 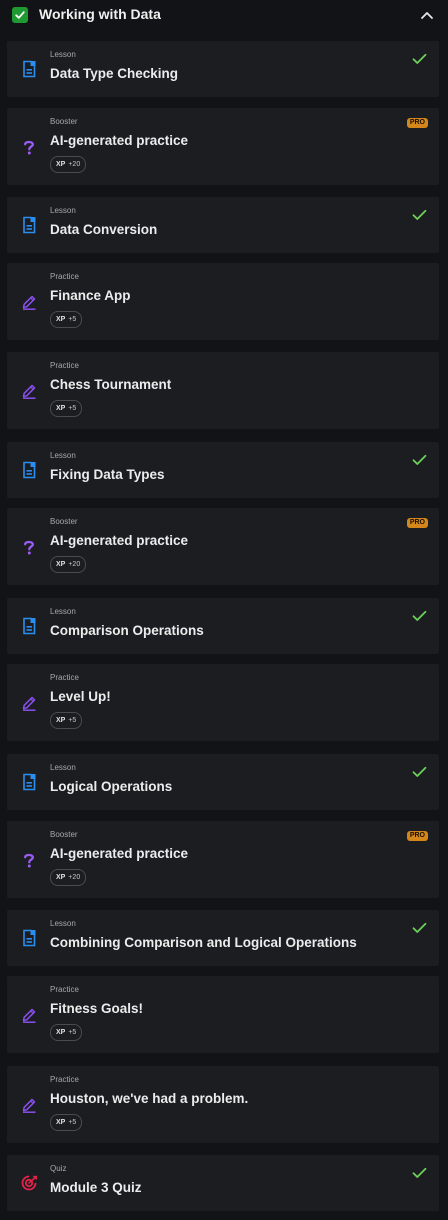 What do you see at coordinates (20, 15) in the screenshot?
I see `module-complete-checkbox-icon` at bounding box center [20, 15].